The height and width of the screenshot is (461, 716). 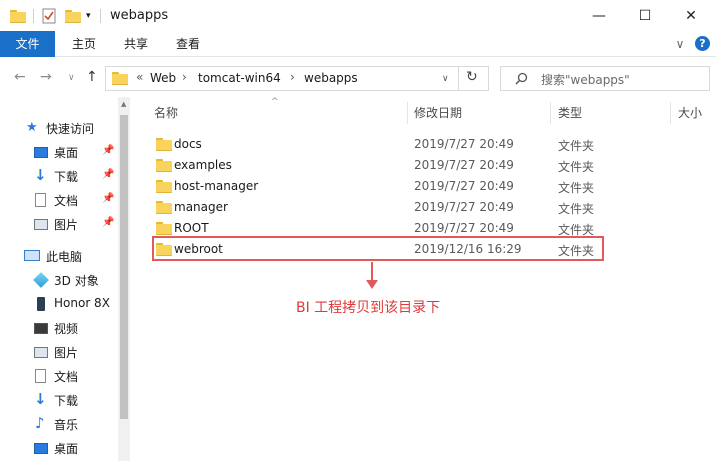 What do you see at coordinates (163, 78) in the screenshot?
I see `breadcrumb-web: Web` at bounding box center [163, 78].